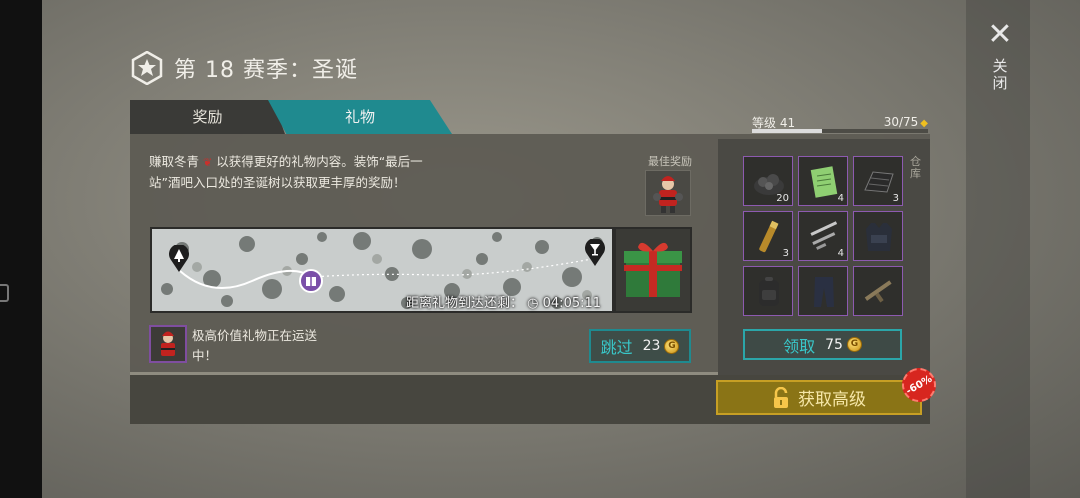 This screenshot has height=498, width=1080. What do you see at coordinates (147, 68) in the screenshot?
I see `season-badge-icon` at bounding box center [147, 68].